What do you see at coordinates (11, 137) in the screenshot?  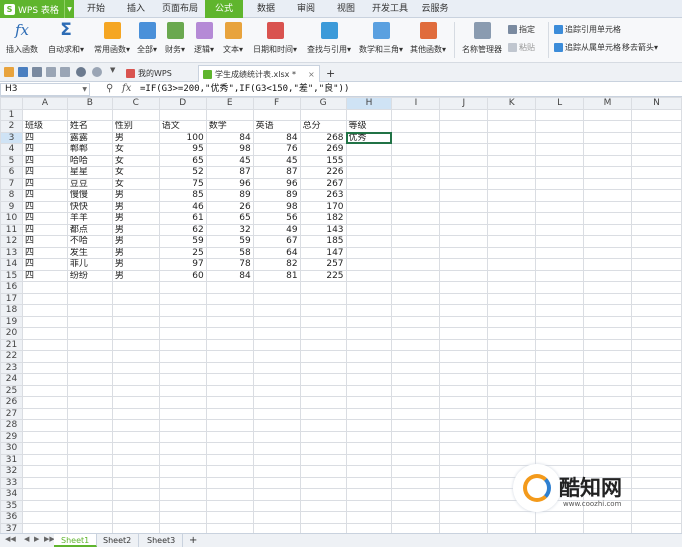 I see `row-header: 3` at bounding box center [11, 137].